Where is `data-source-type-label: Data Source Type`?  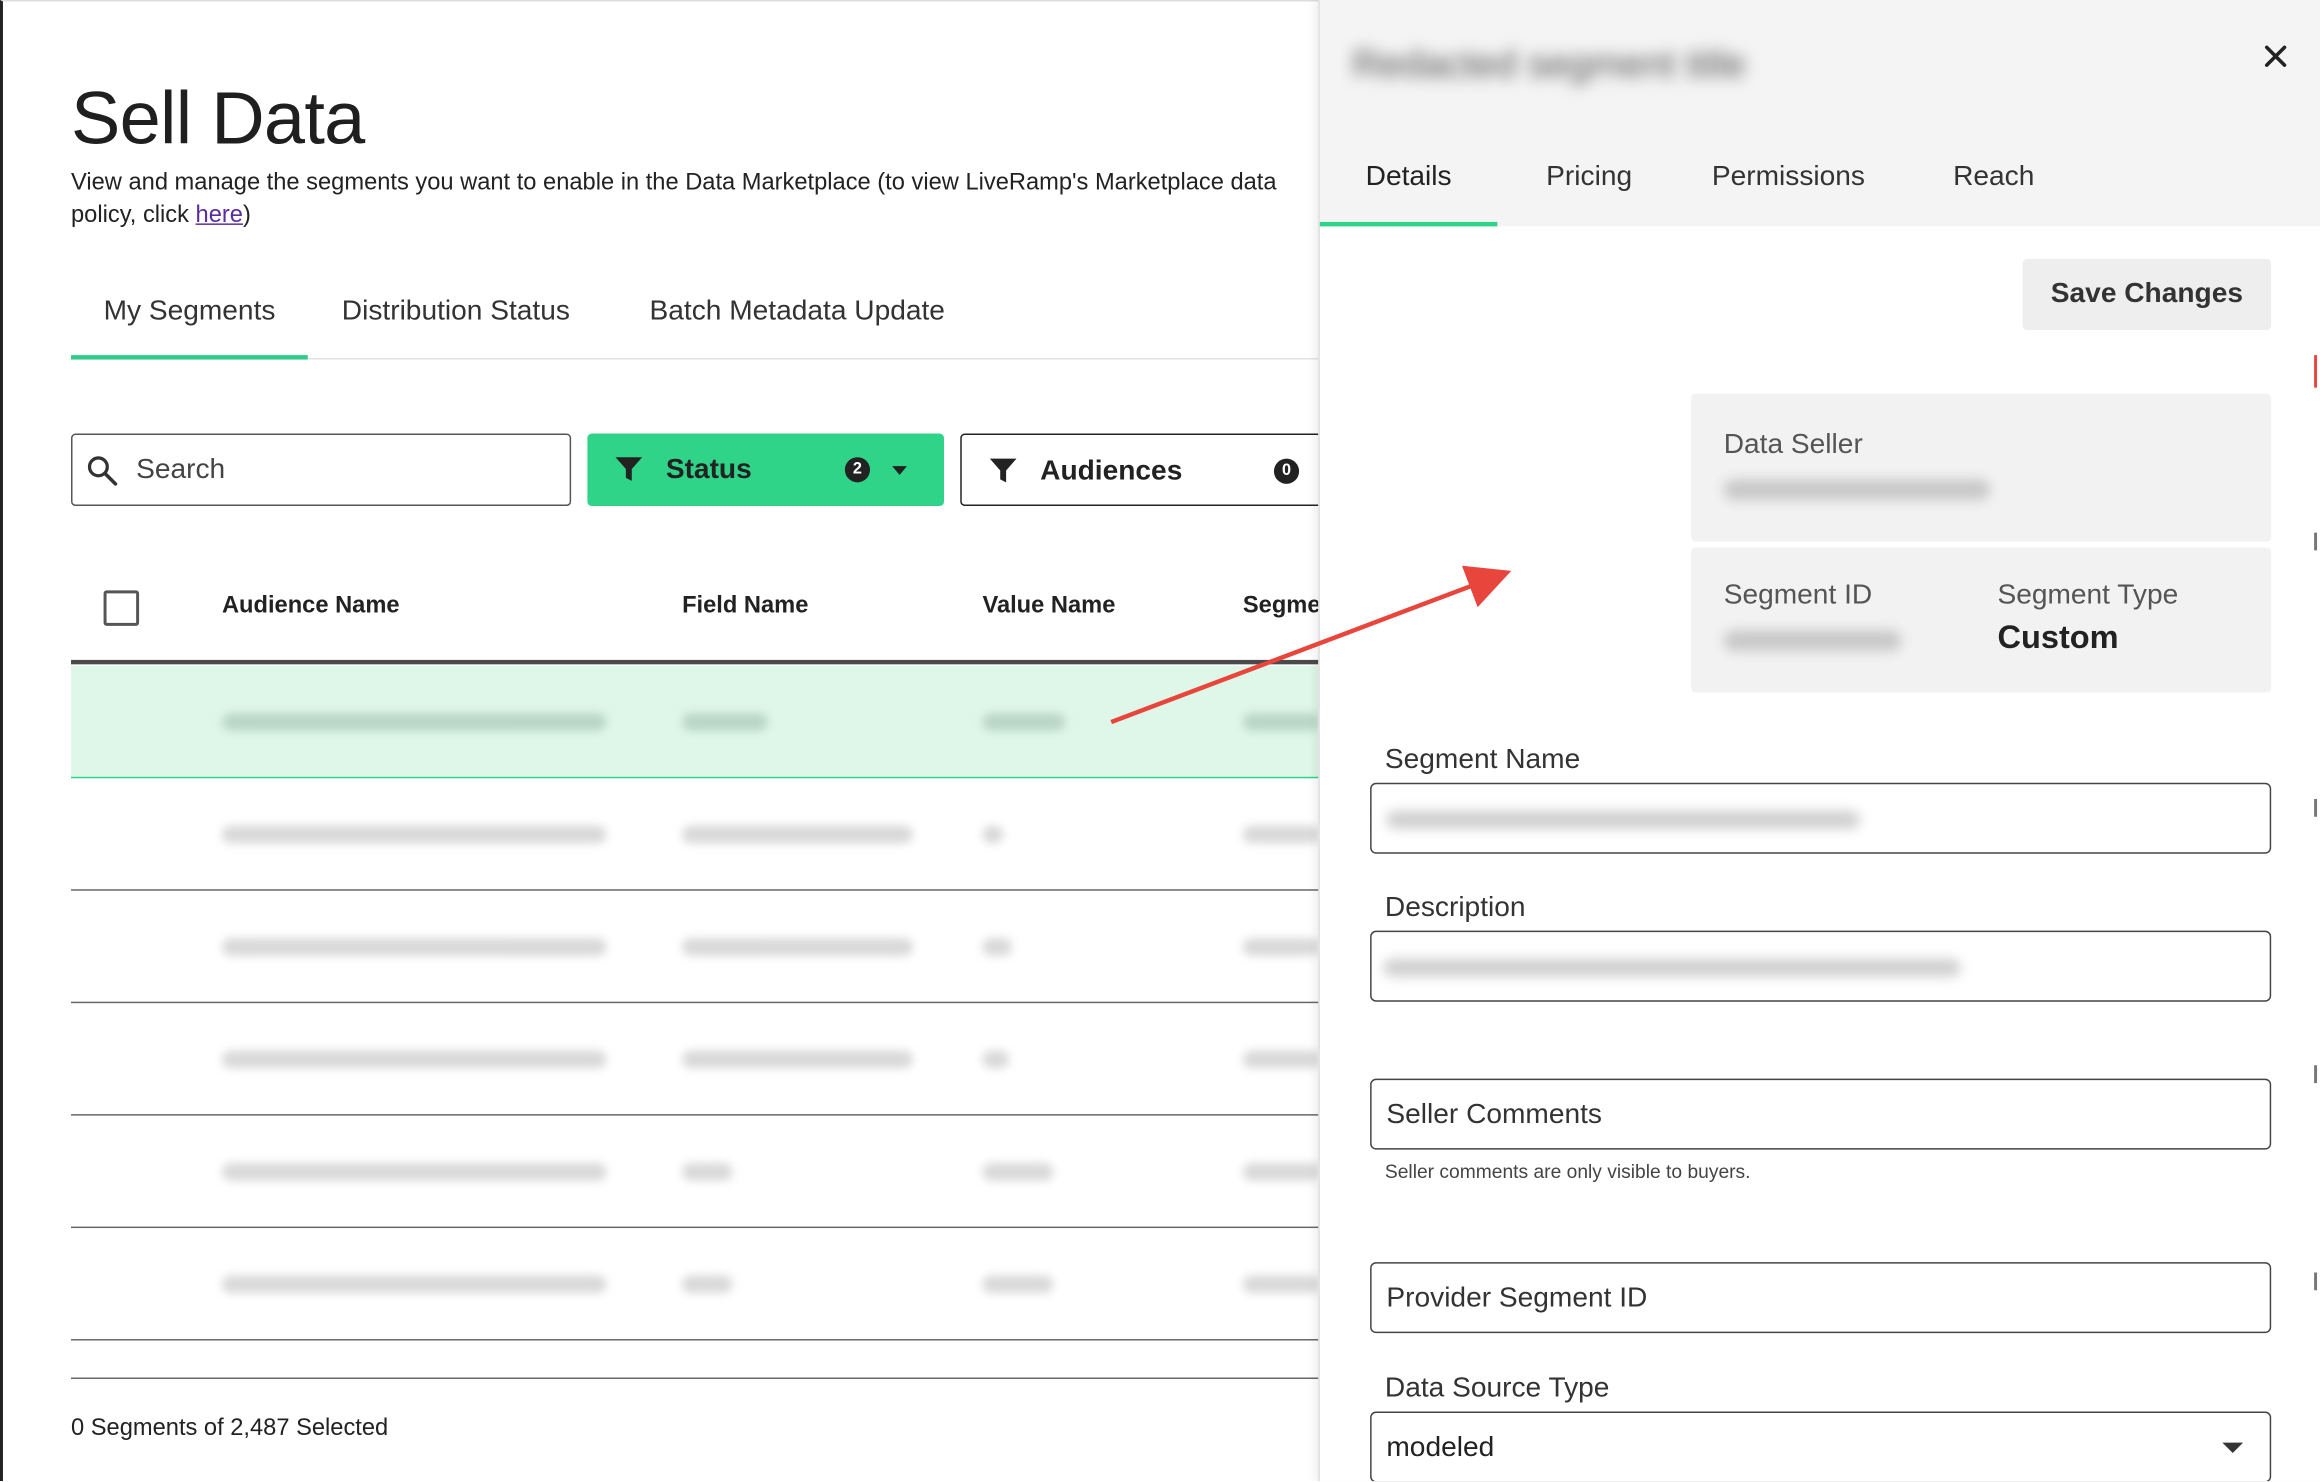
data-source-type-label: Data Source Type is located at coordinates (1497, 1389).